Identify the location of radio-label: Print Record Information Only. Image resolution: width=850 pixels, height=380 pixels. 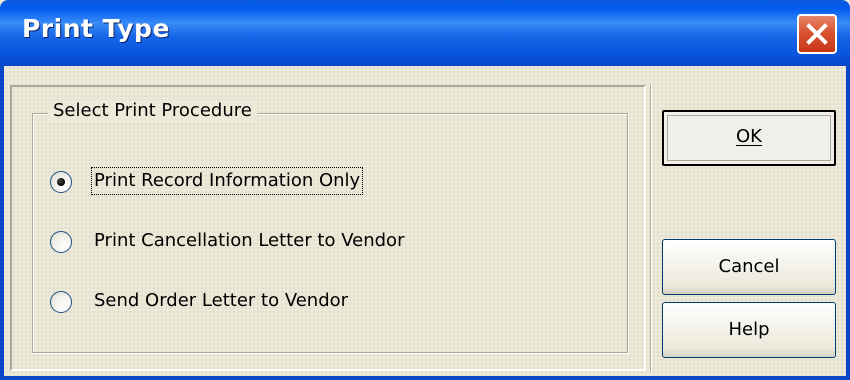
(227, 181).